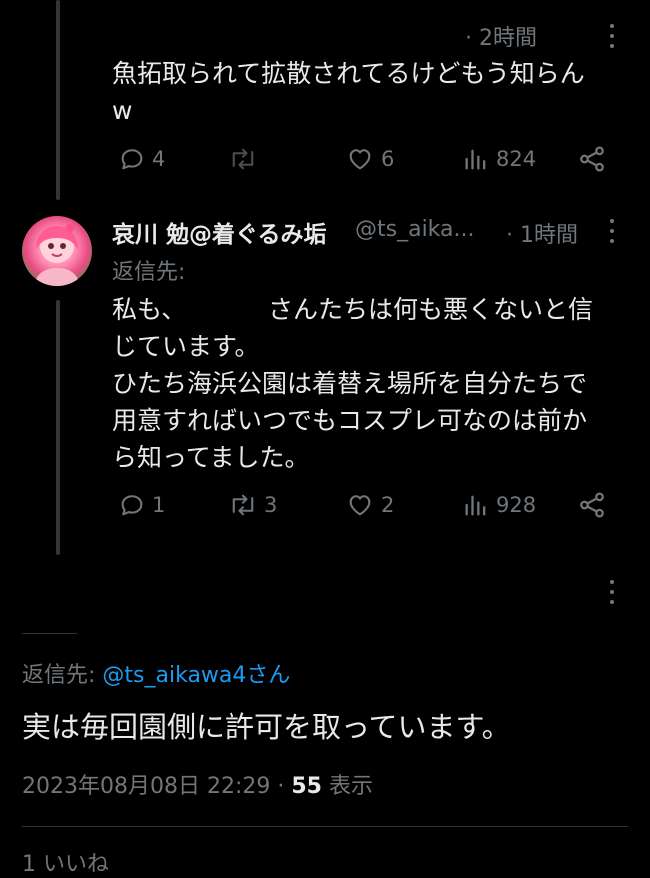 The height and width of the screenshot is (878, 650). I want to click on tweet2-retweet-button: 3, so click(252, 505).